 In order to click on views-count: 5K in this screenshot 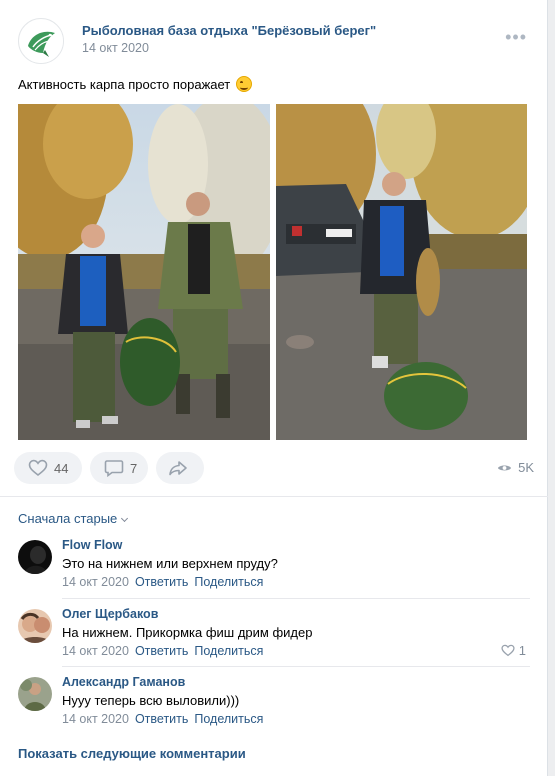, I will do `click(526, 467)`.